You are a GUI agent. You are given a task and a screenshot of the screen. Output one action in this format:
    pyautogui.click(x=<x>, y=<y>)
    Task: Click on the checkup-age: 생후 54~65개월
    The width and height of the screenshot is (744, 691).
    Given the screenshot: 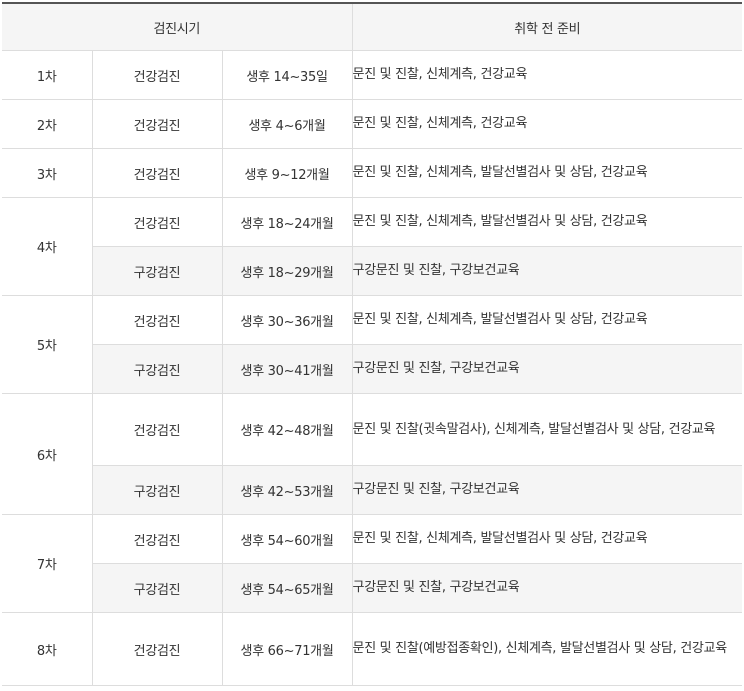 What is the action you would take?
    pyautogui.click(x=287, y=588)
    